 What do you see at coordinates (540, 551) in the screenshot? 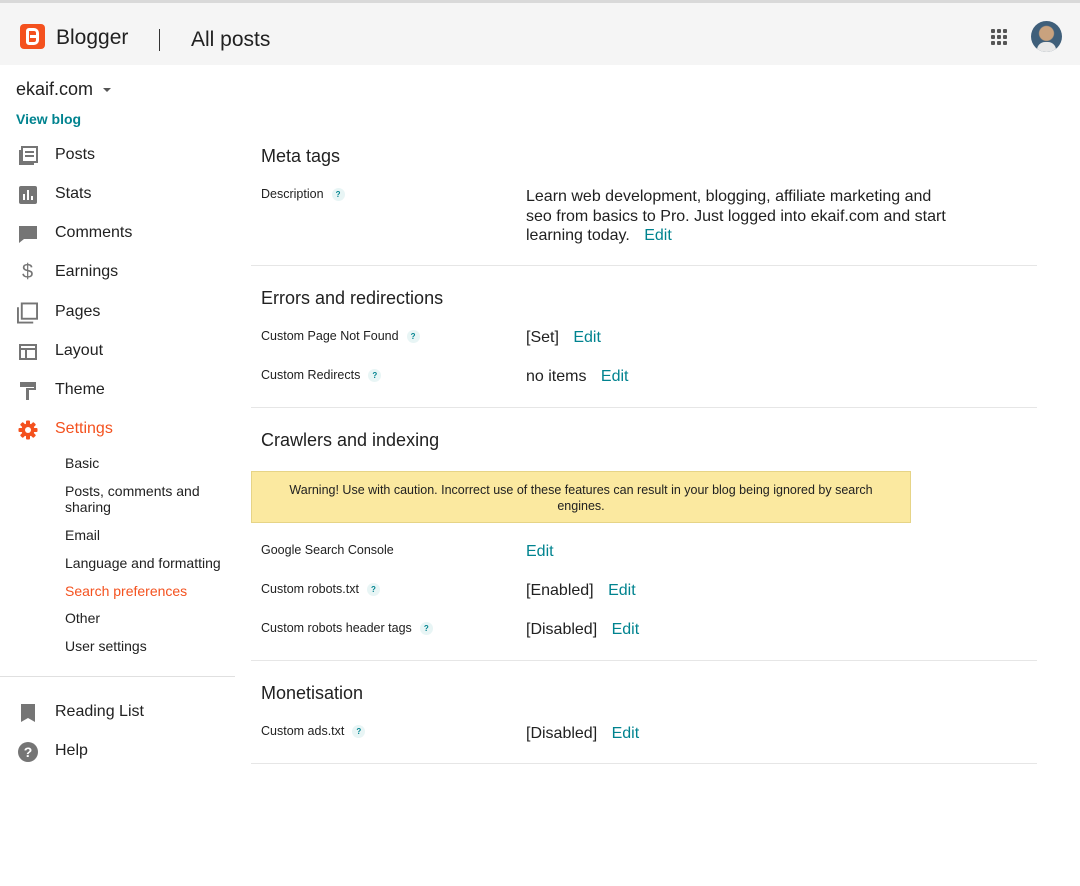
I see `edit-google-search-console-link: Edit` at bounding box center [540, 551].